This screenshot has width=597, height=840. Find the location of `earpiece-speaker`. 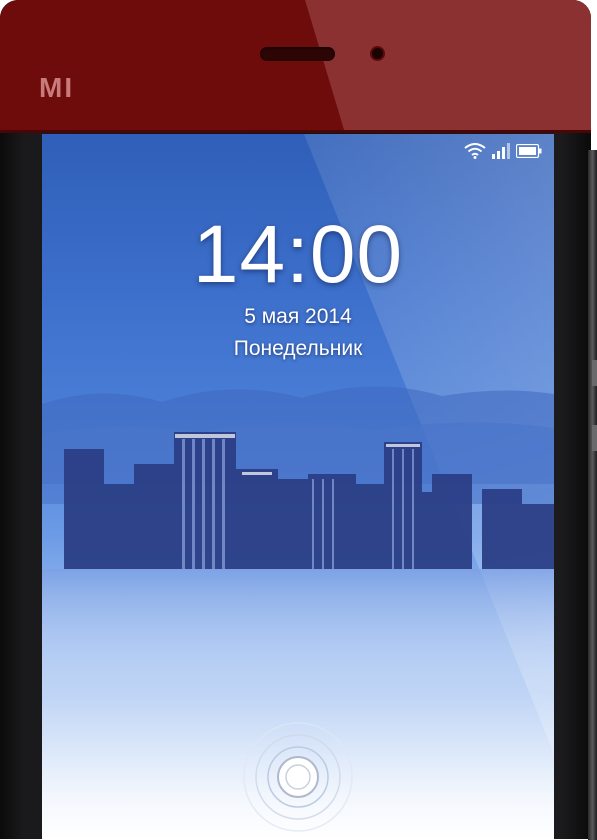

earpiece-speaker is located at coordinates (297, 54).